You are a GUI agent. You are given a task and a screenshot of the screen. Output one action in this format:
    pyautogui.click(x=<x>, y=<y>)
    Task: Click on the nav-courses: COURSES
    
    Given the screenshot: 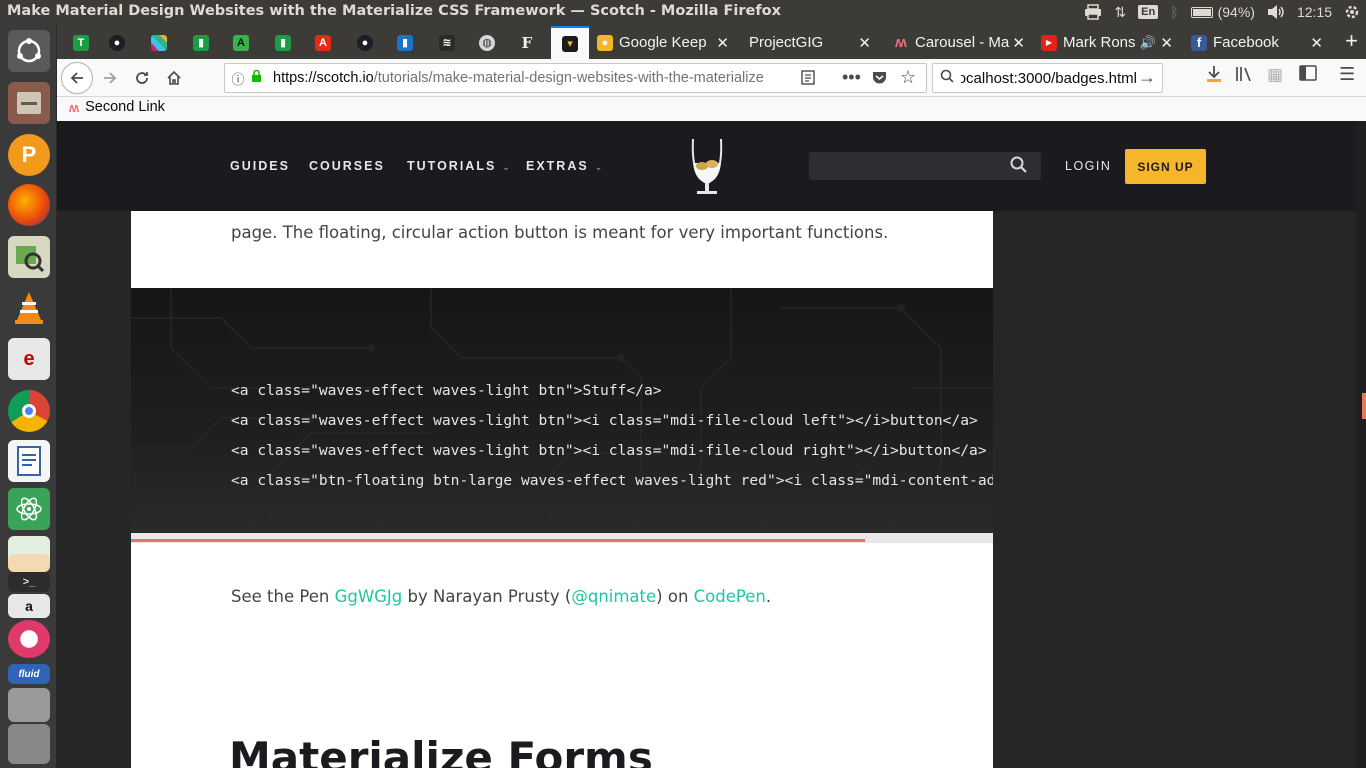 What is the action you would take?
    pyautogui.click(x=347, y=166)
    